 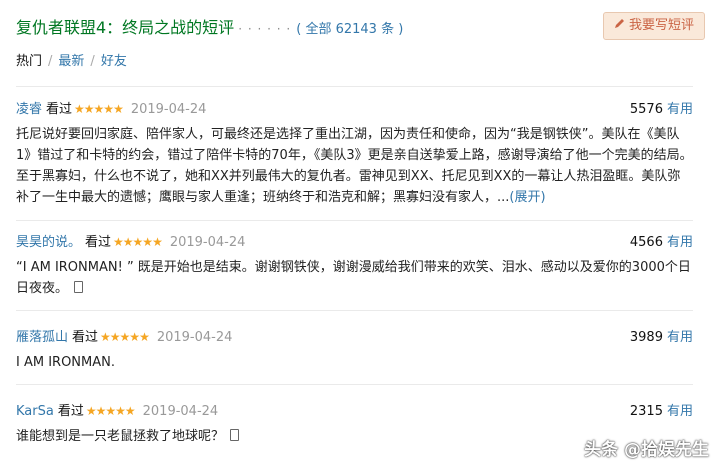 I want to click on vote-area: 5576 有用, so click(x=661, y=107).